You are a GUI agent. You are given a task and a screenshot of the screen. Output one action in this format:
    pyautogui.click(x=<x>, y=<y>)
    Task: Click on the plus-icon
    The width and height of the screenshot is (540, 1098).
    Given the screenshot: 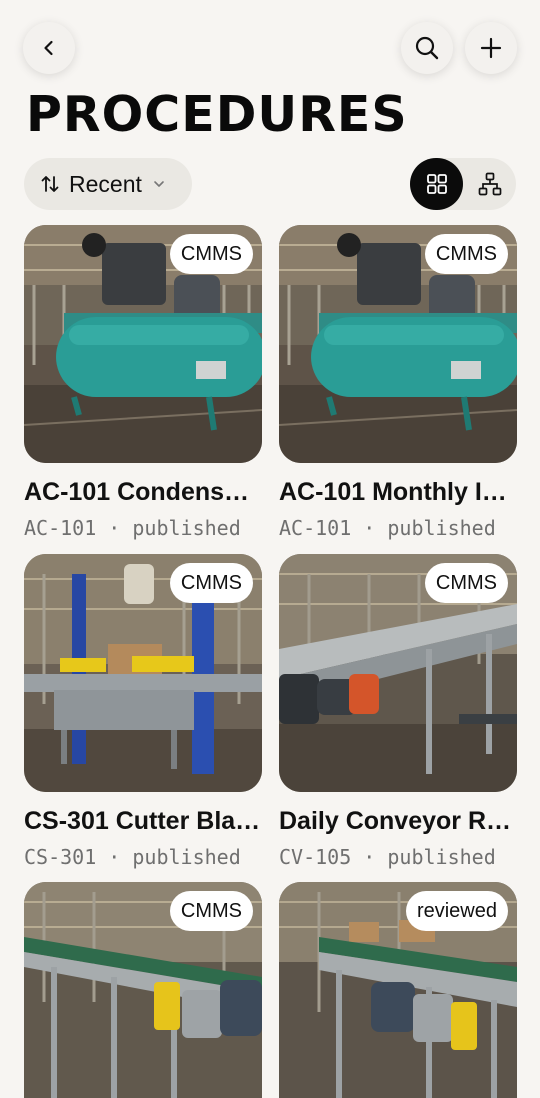 What is the action you would take?
    pyautogui.click(x=491, y=48)
    